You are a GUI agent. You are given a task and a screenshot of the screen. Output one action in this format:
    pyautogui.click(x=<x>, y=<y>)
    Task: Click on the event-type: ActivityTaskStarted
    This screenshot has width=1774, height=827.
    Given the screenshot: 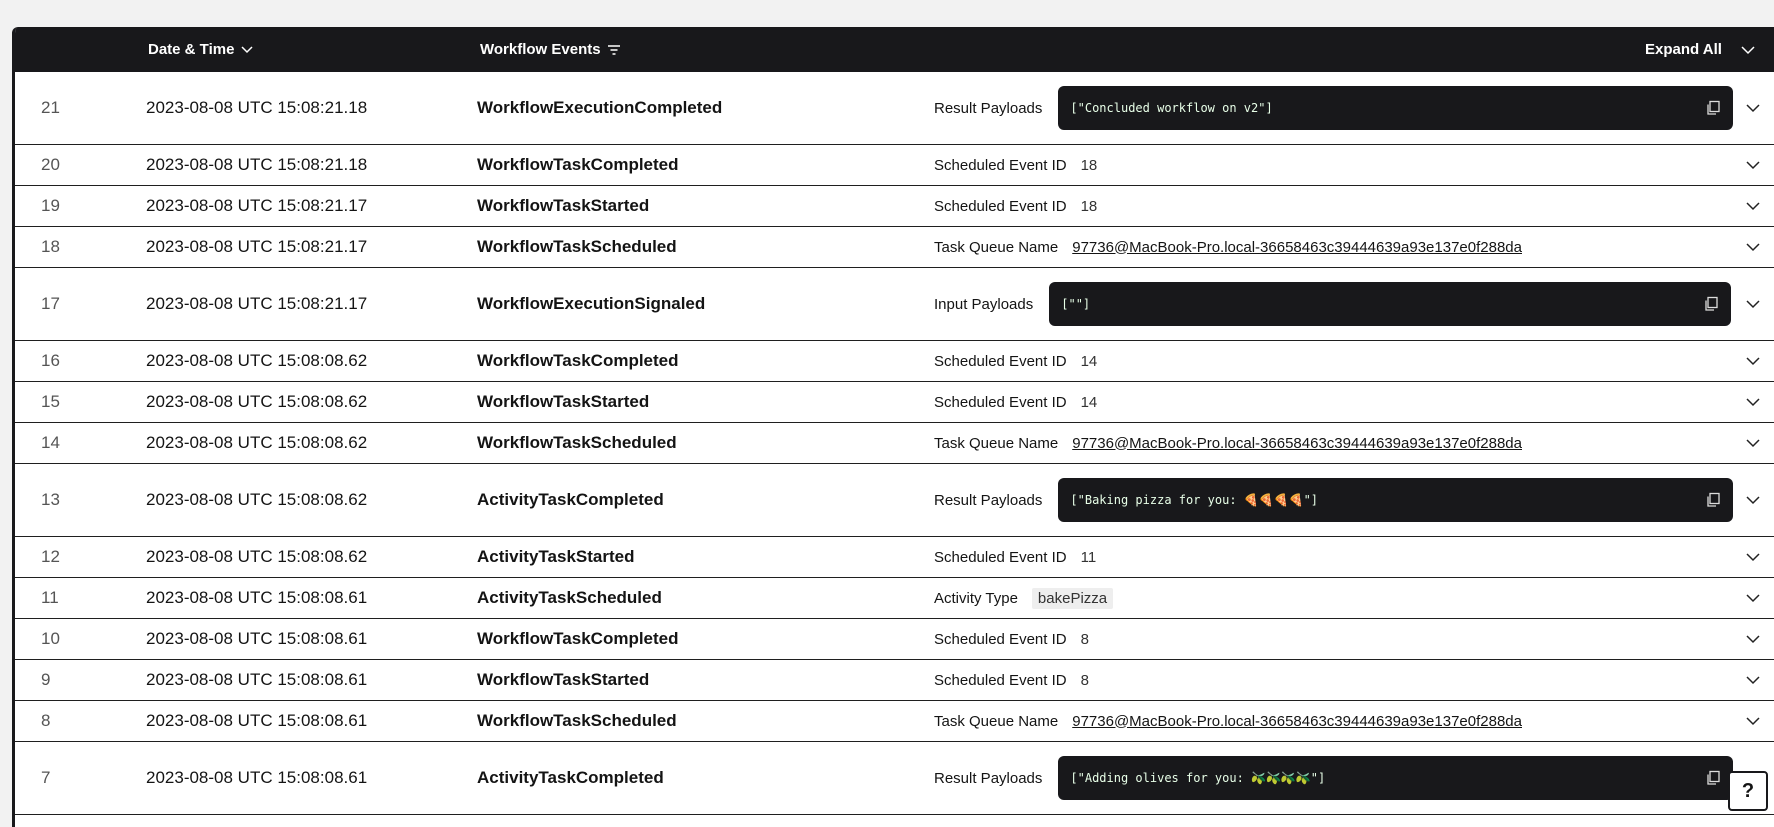 What is the action you would take?
    pyautogui.click(x=556, y=556)
    